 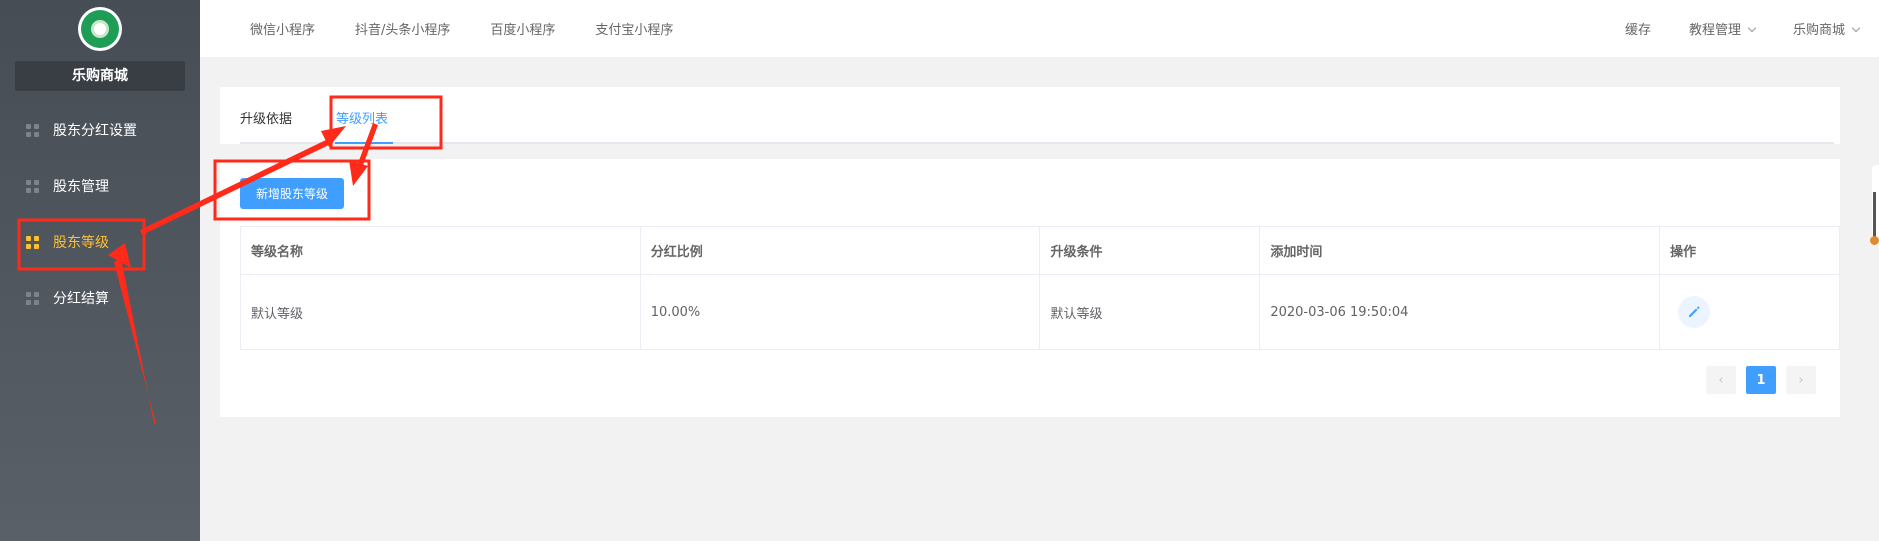 I want to click on tabs-card: 升级依据 等级列表, so click(x=1030, y=115).